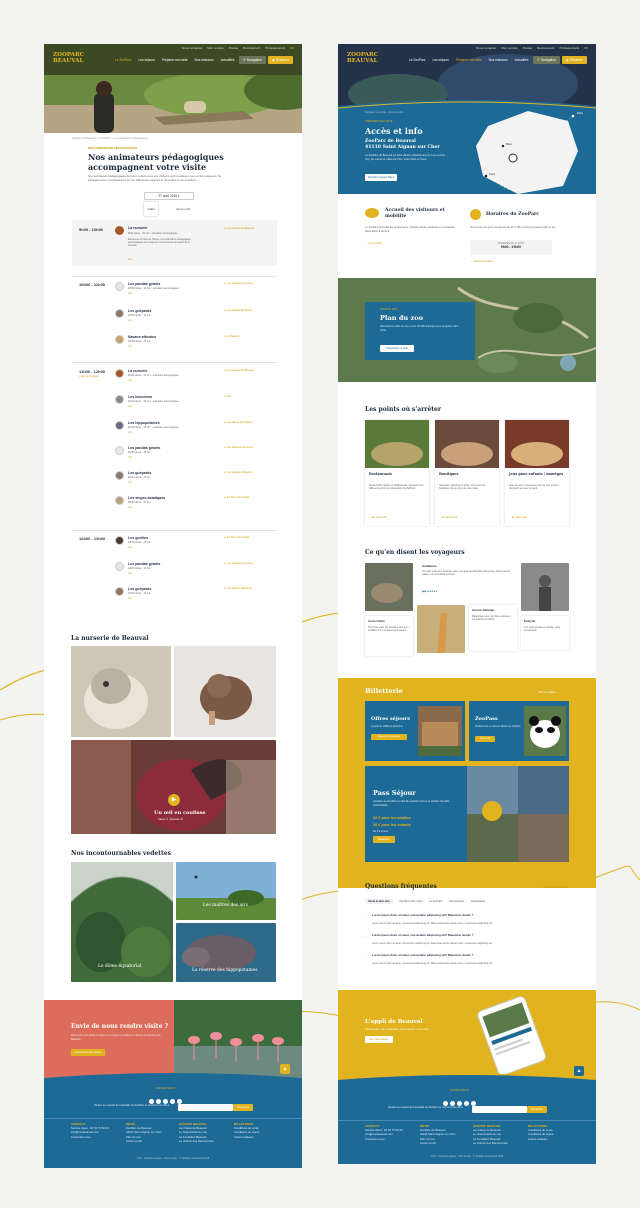  I want to click on event-name: Les singes asiatiques, so click(146, 498).